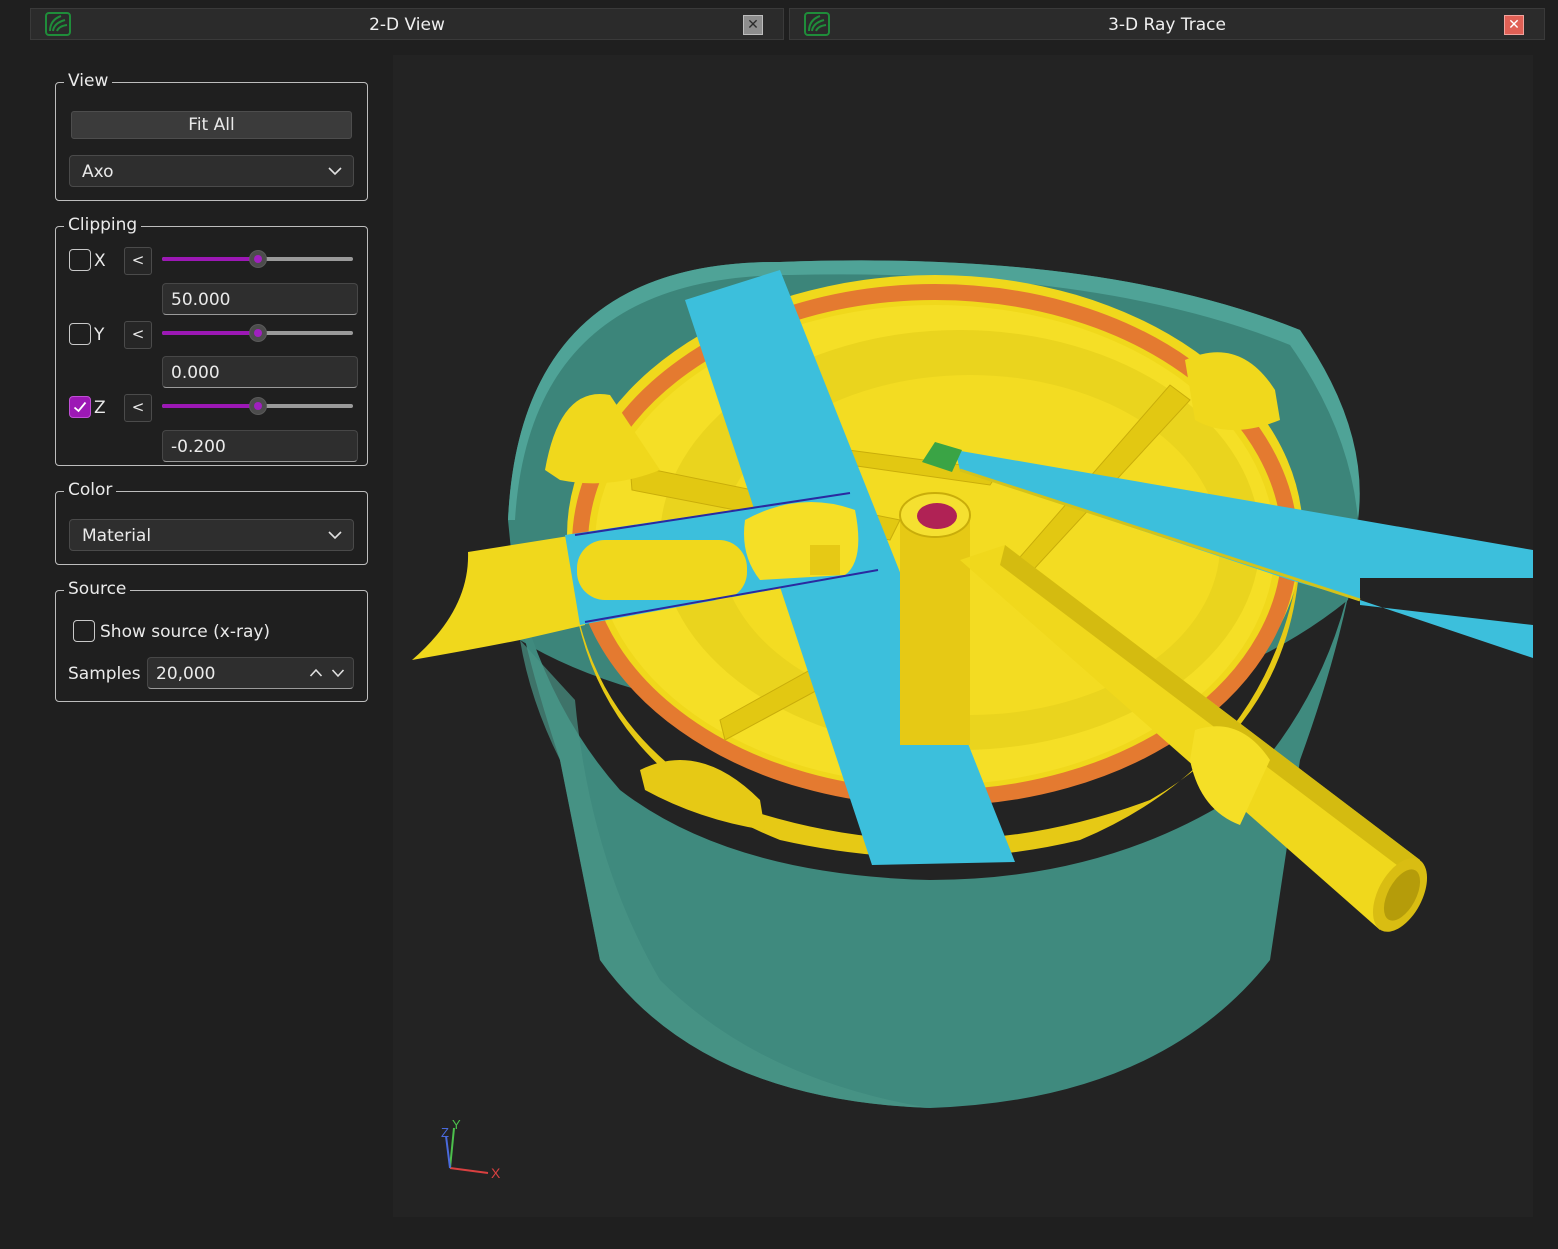 This screenshot has width=1558, height=1249. Describe the element at coordinates (260, 446) in the screenshot. I see `clip-z-value-input: -0.200` at that location.